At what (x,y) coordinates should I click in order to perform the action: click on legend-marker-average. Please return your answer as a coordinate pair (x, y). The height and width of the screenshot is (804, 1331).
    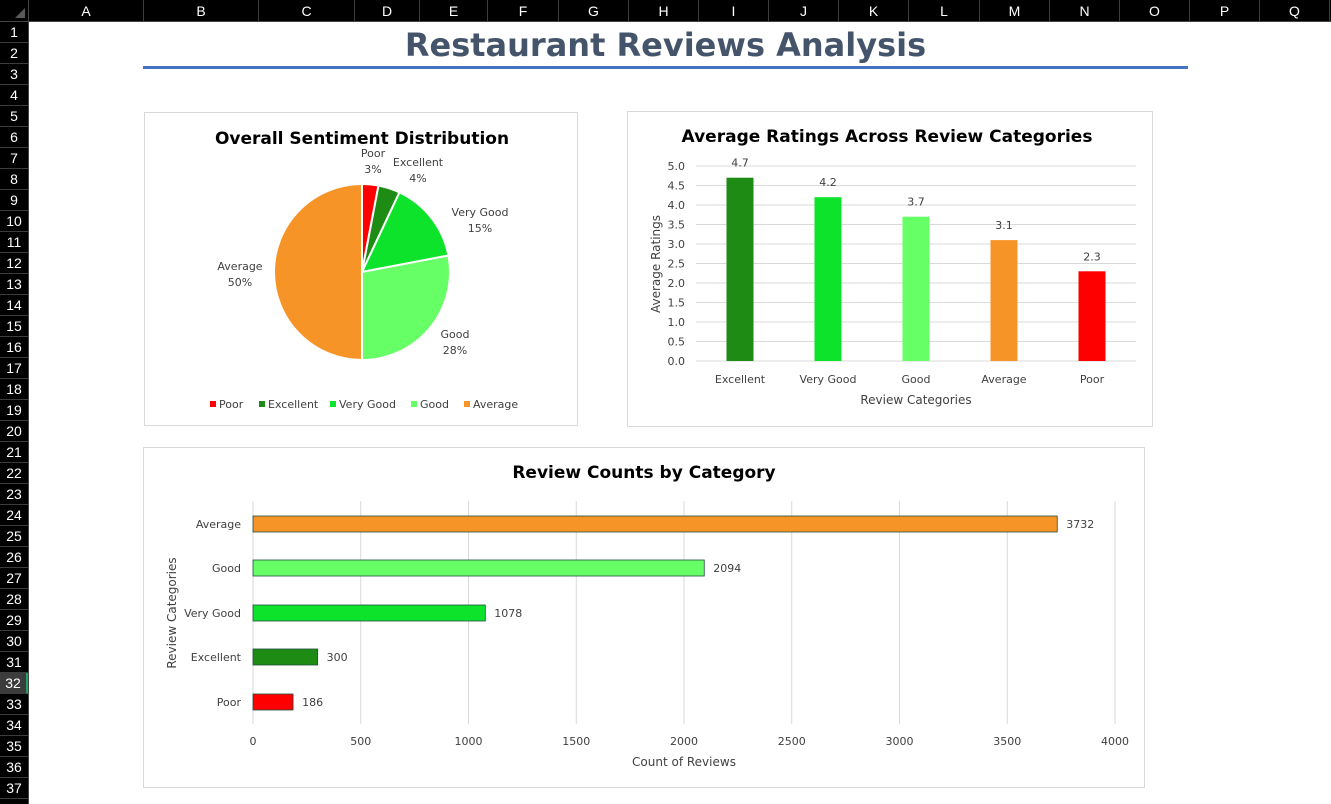
    Looking at the image, I should click on (467, 404).